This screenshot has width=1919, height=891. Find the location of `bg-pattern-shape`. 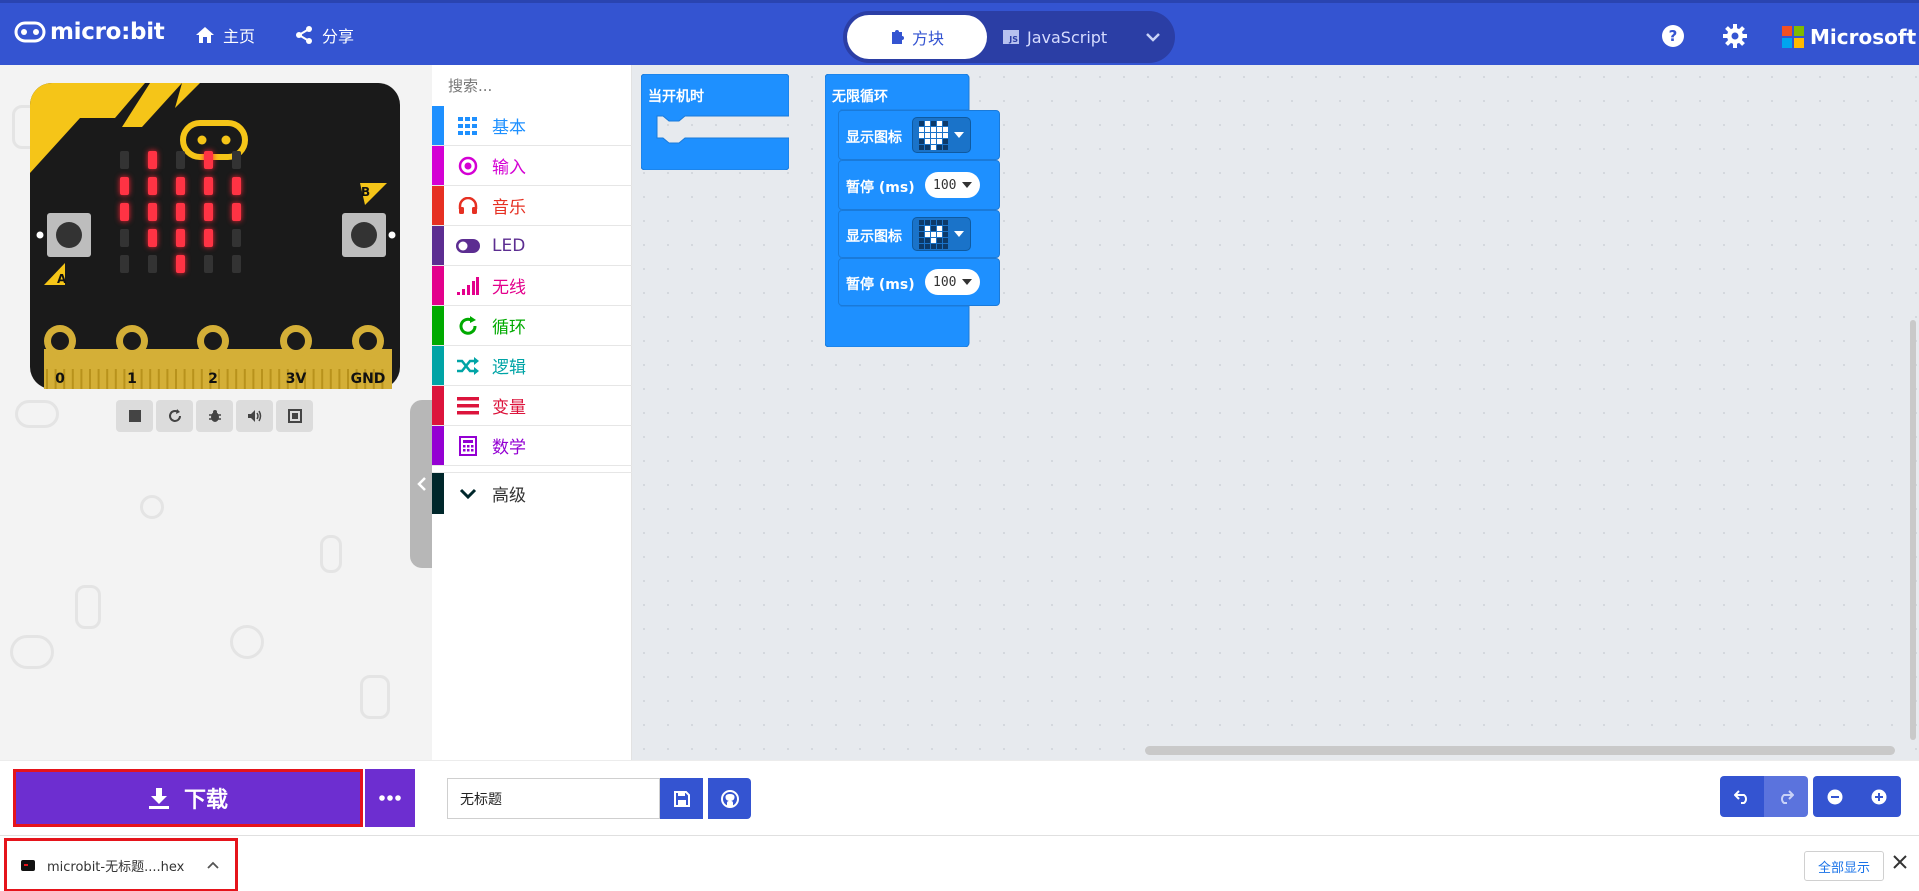

bg-pattern-shape is located at coordinates (375, 697).